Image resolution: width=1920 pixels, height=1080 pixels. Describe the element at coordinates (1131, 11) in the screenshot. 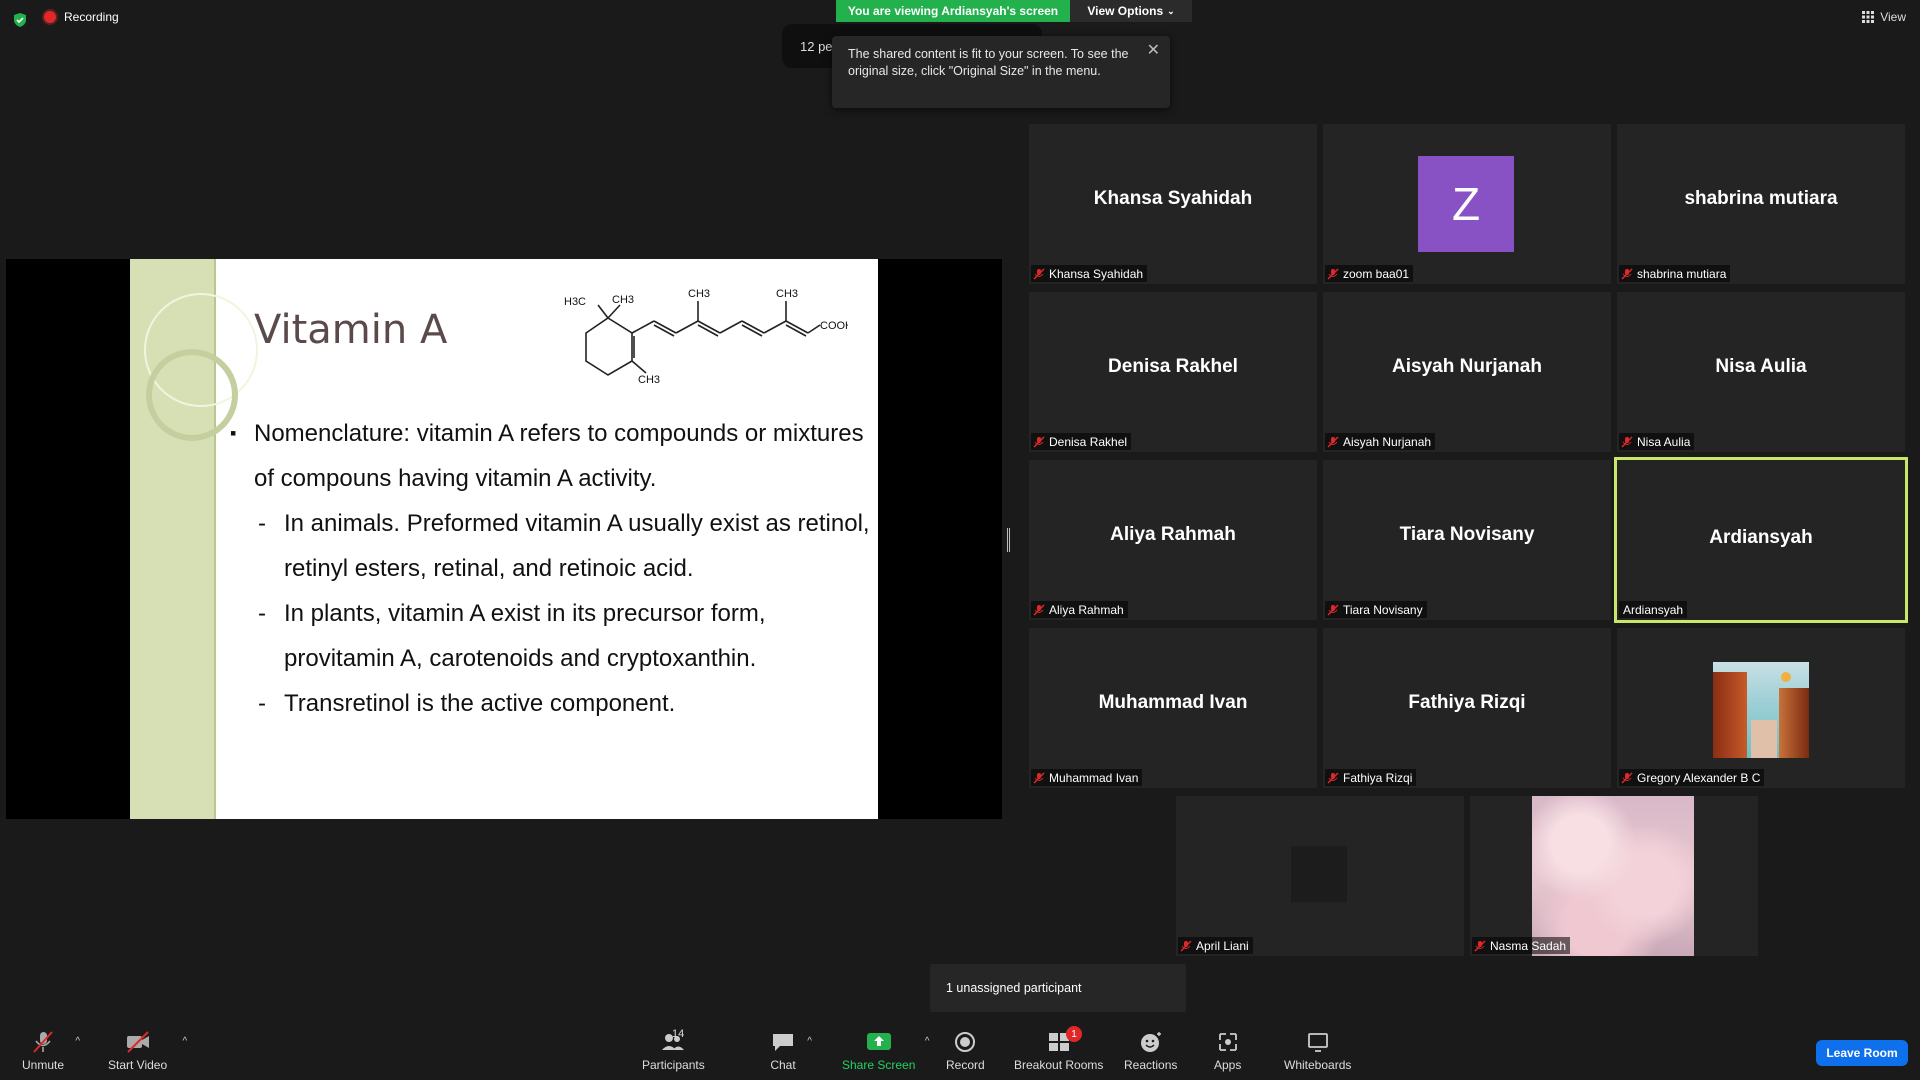

I see `view-options-button: View Options ⌄` at that location.